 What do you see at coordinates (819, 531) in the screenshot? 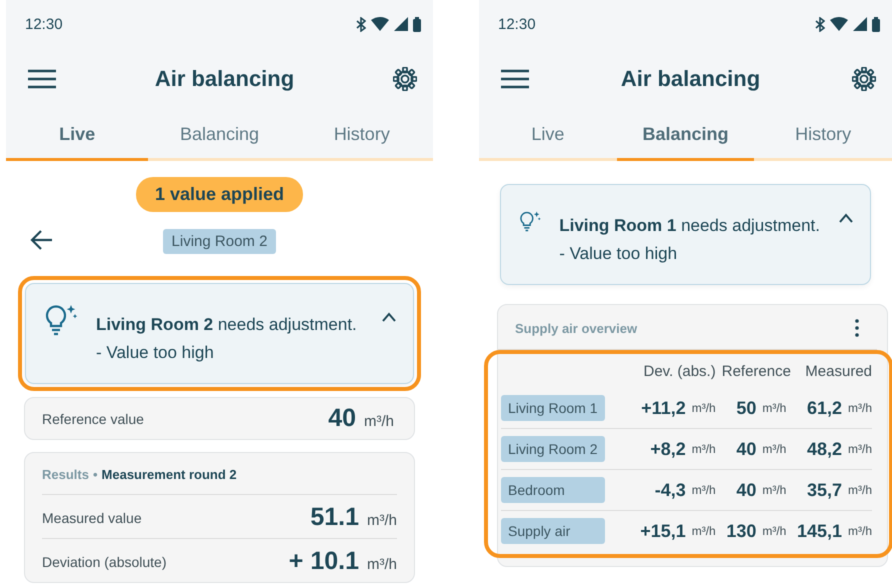
I see `flow-value: 145,1` at bounding box center [819, 531].